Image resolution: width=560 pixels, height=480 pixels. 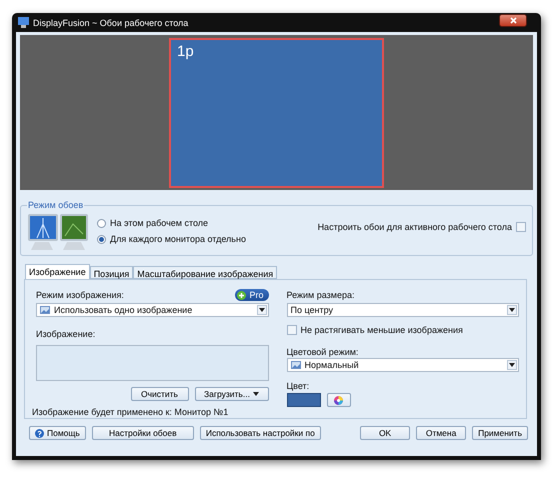 I want to click on help-button: Помощь, so click(x=57, y=433).